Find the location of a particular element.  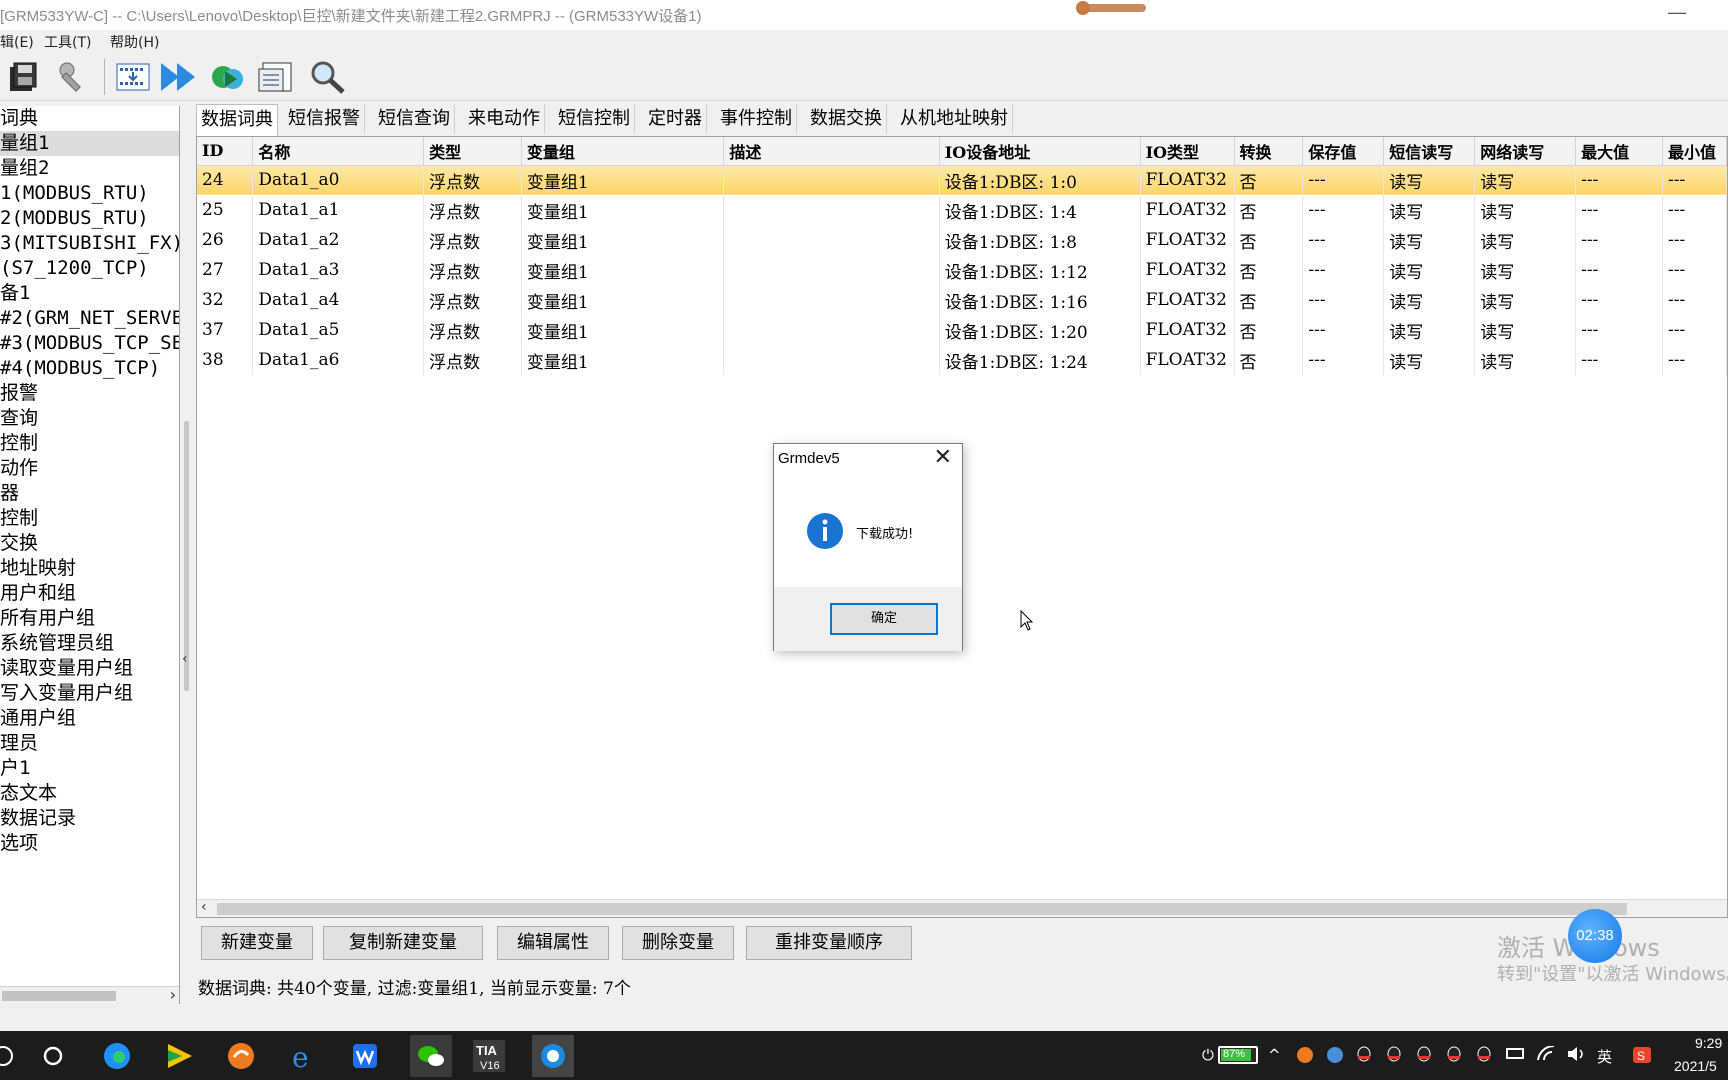

column-header: 名称 is located at coordinates (338, 151).